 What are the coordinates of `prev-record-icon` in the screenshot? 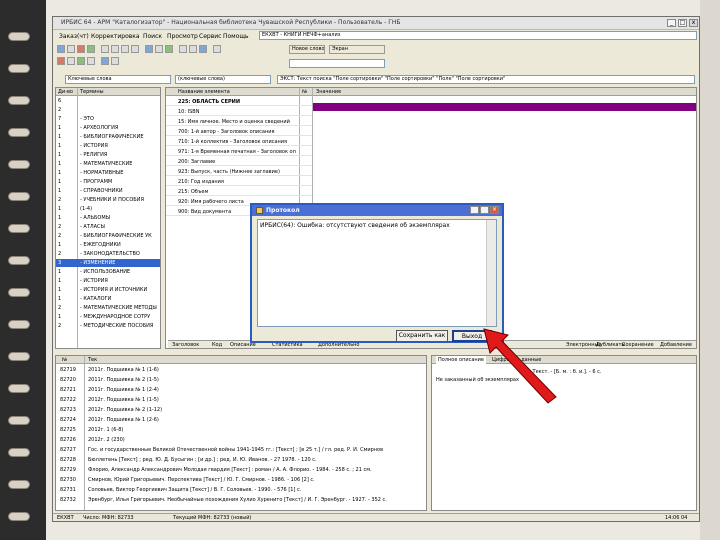 It's located at (115, 49).